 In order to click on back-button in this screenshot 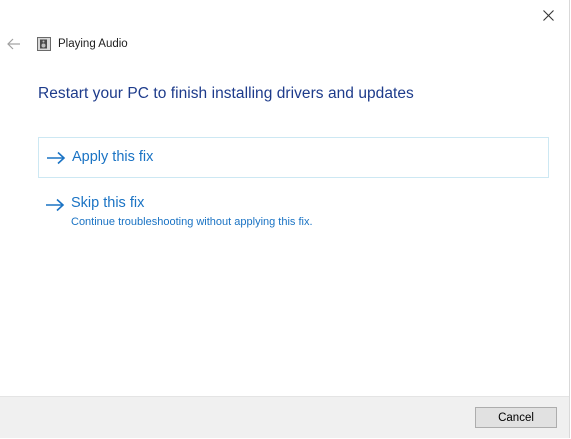, I will do `click(14, 44)`.